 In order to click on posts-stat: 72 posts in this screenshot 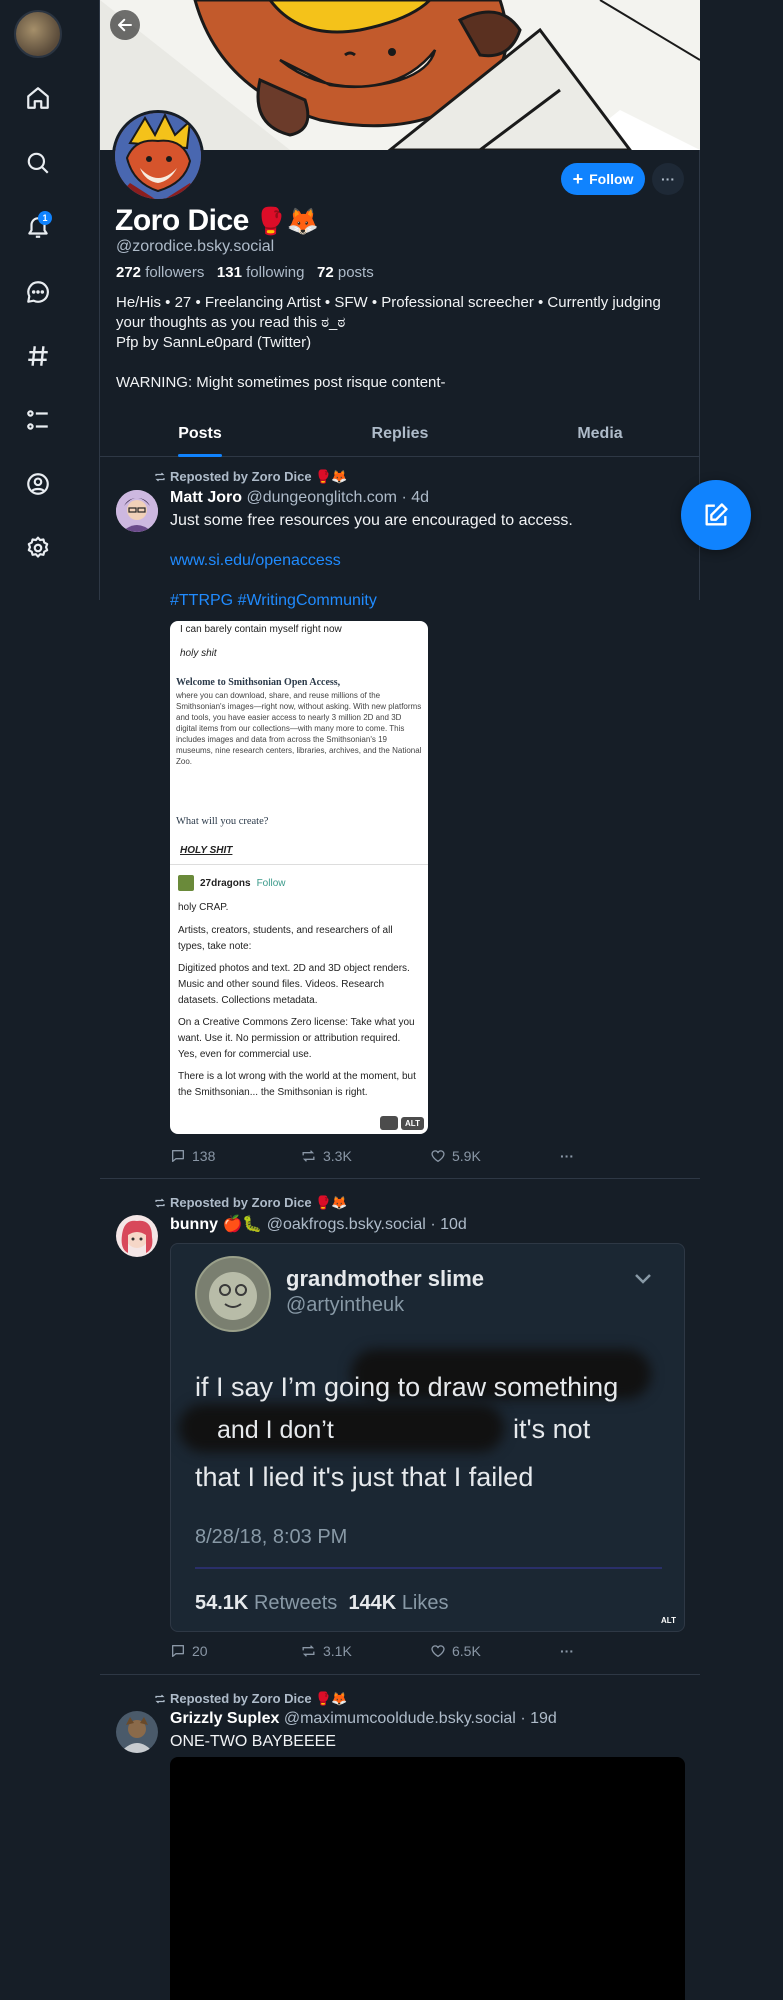, I will do `click(345, 272)`.